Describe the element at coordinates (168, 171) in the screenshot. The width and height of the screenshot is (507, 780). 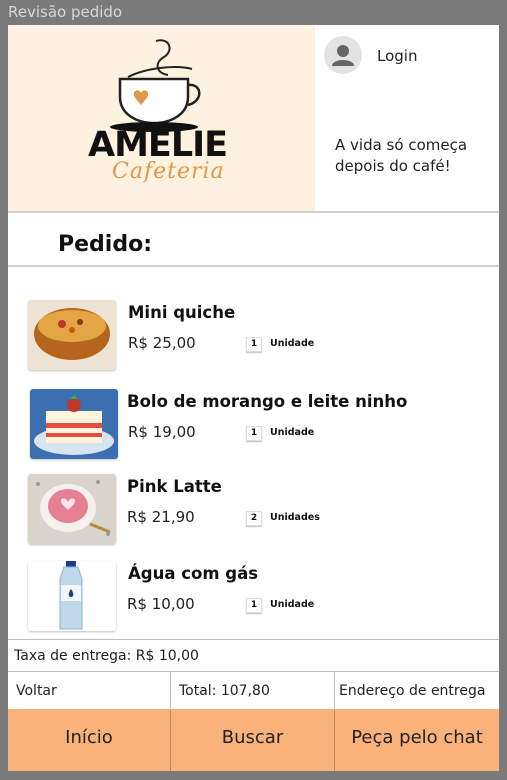
I see `brand-subname: Cafeteria` at that location.